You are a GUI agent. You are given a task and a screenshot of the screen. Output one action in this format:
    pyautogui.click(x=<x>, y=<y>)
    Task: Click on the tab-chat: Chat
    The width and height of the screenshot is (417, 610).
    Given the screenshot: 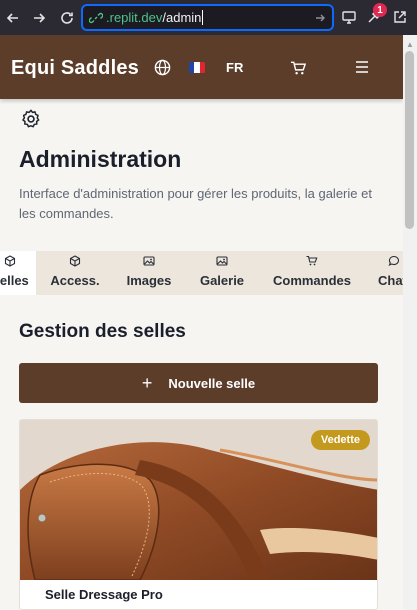 What is the action you would take?
    pyautogui.click(x=390, y=273)
    